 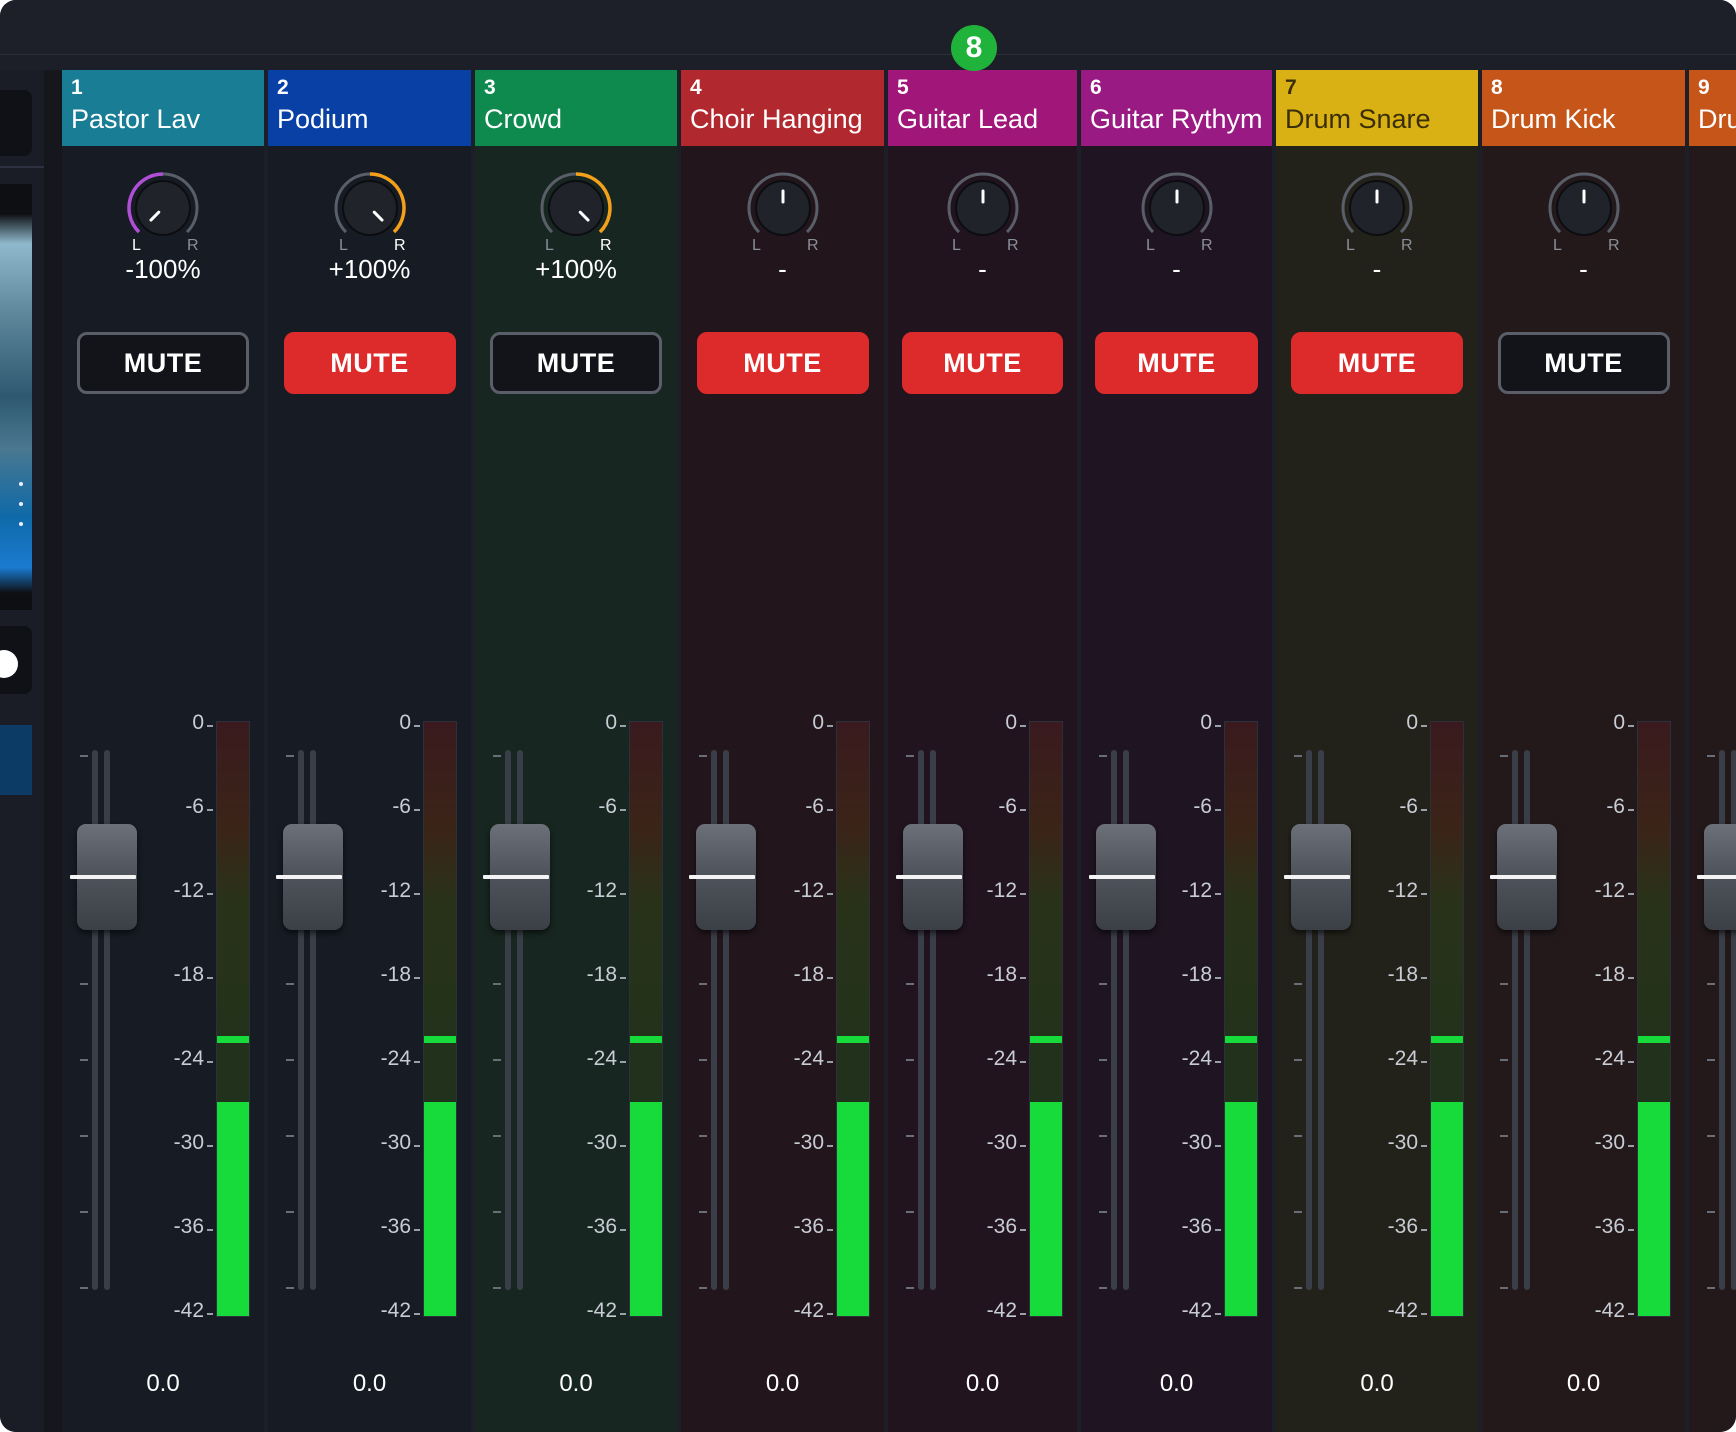 I want to click on pan-control: L R -100%, so click(x=163, y=226).